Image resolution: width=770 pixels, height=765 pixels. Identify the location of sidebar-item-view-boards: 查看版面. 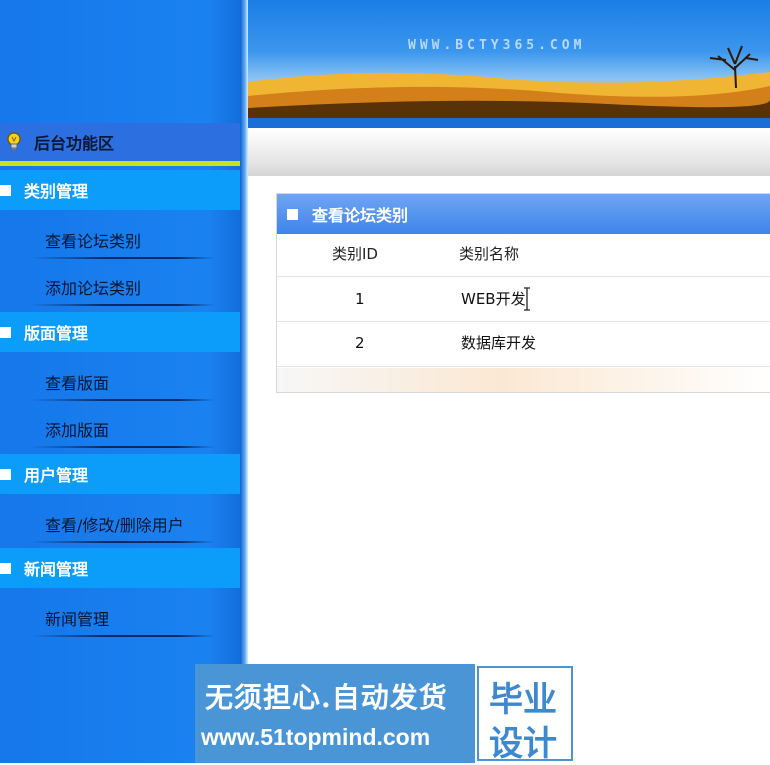
(120, 380).